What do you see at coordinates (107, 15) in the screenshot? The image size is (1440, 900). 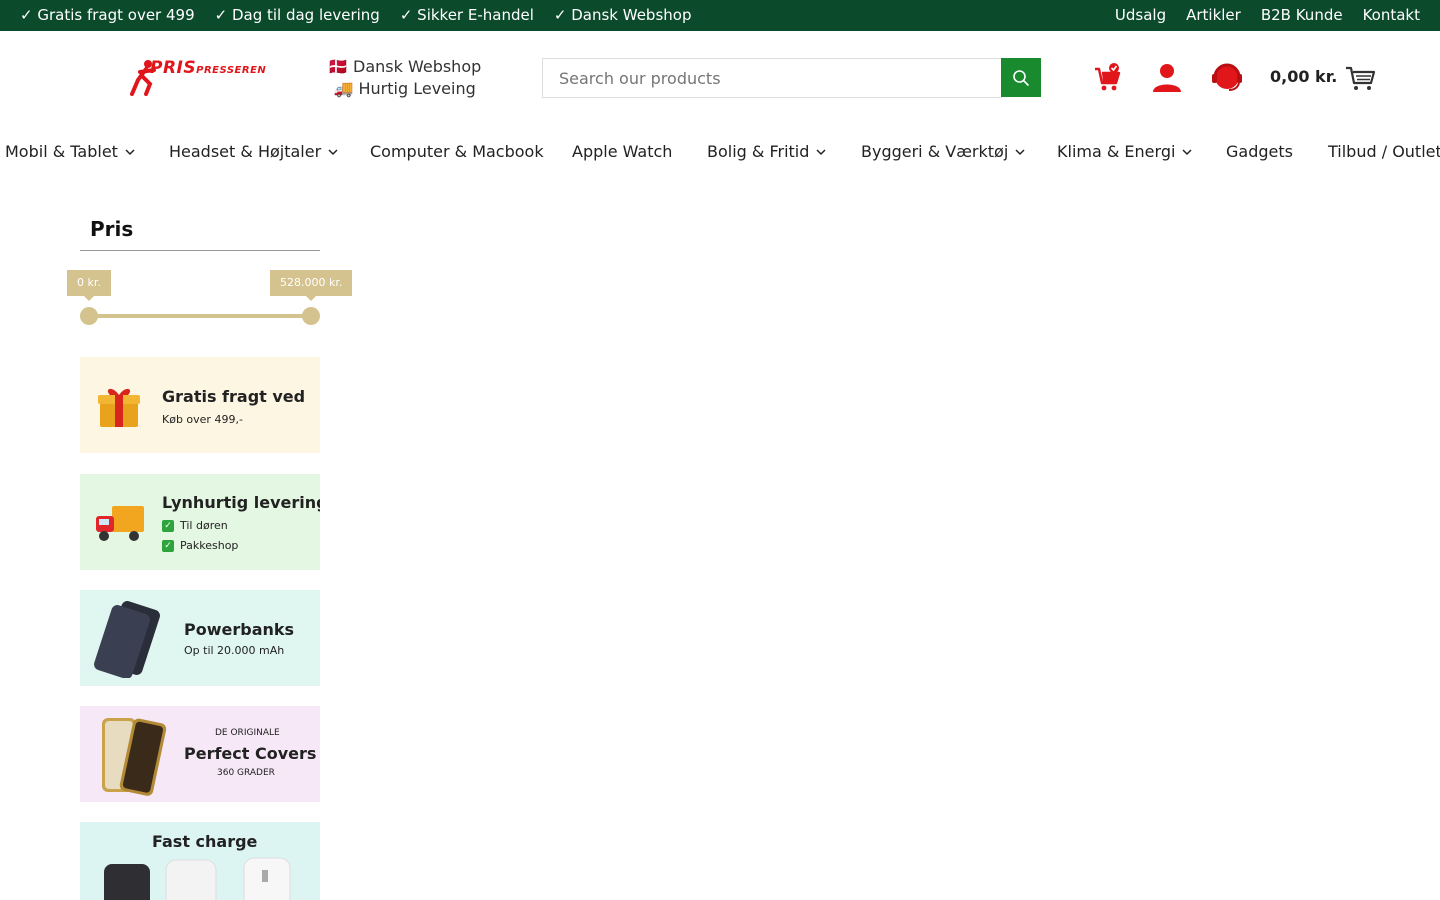 I see `usp-item: ✓ Gratis fragt over 499` at bounding box center [107, 15].